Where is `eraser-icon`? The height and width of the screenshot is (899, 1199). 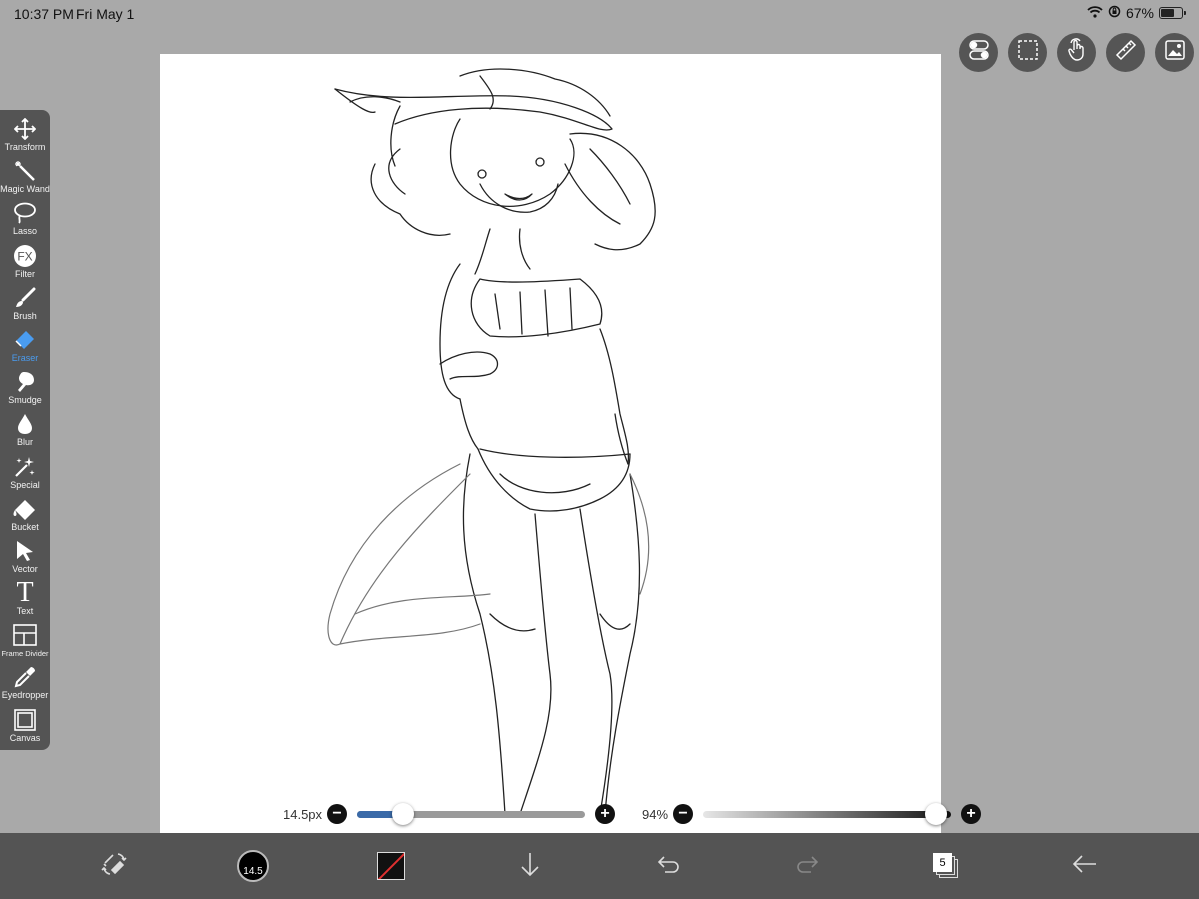
eraser-icon is located at coordinates (25, 340).